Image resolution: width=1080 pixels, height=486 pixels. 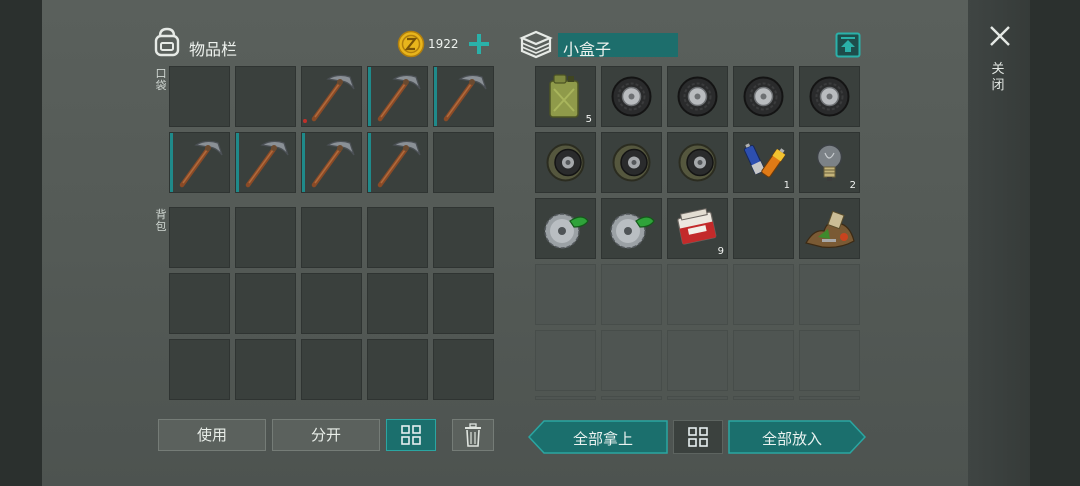 I want to click on container-box-icon, so click(x=536, y=44).